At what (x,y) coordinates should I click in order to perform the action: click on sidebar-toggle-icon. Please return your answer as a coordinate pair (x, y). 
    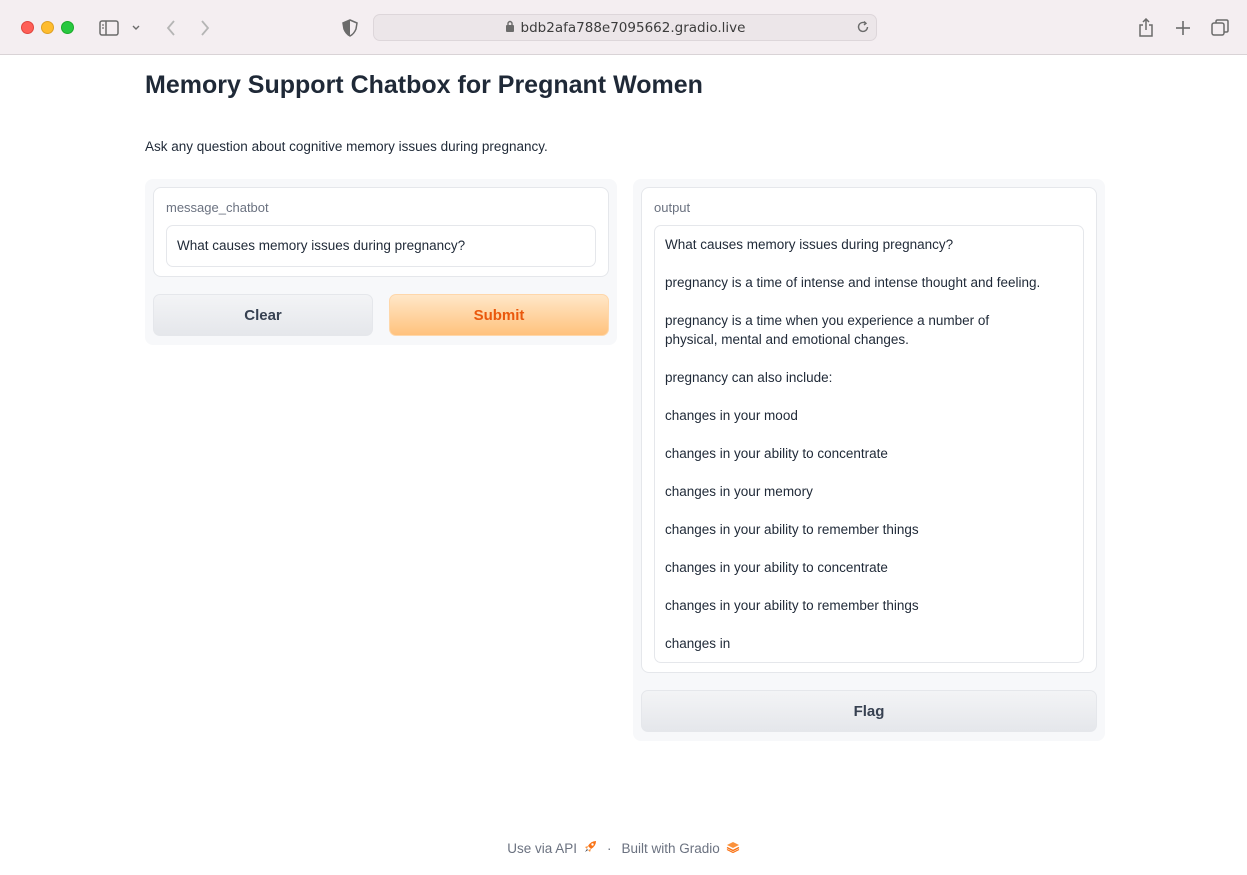
    Looking at the image, I should click on (109, 28).